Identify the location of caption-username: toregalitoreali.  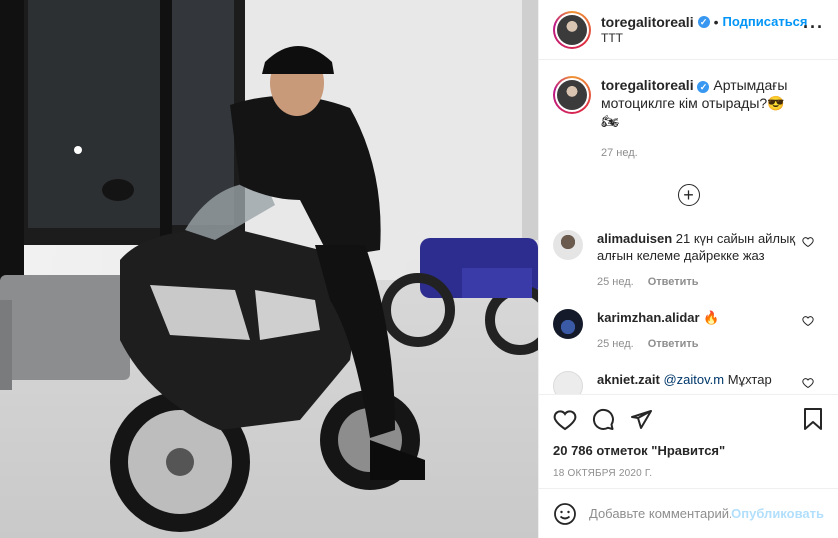
(647, 85).